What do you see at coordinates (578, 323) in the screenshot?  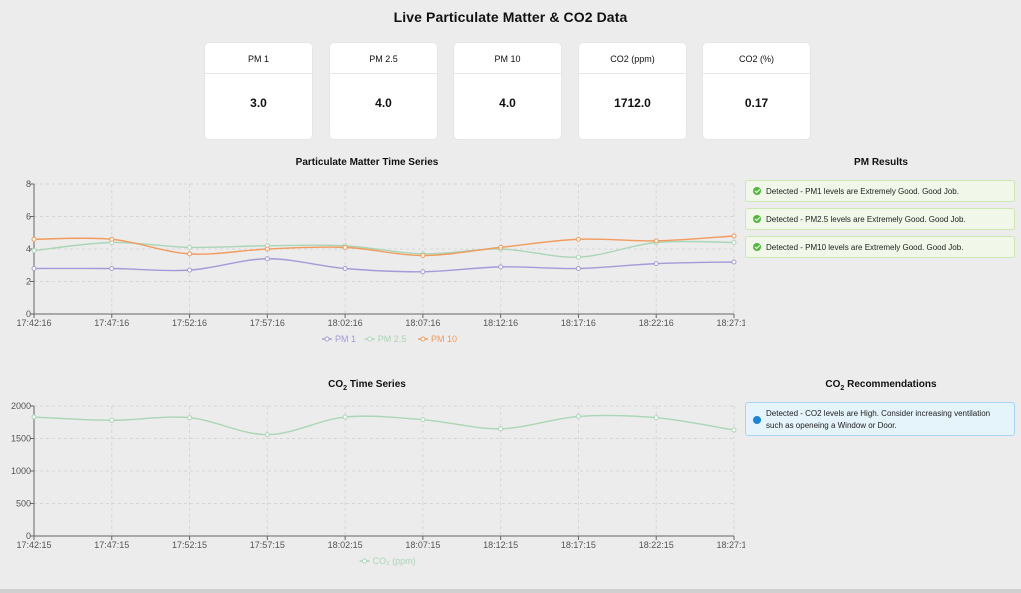 I see `x-tick-label: 18:17:16` at bounding box center [578, 323].